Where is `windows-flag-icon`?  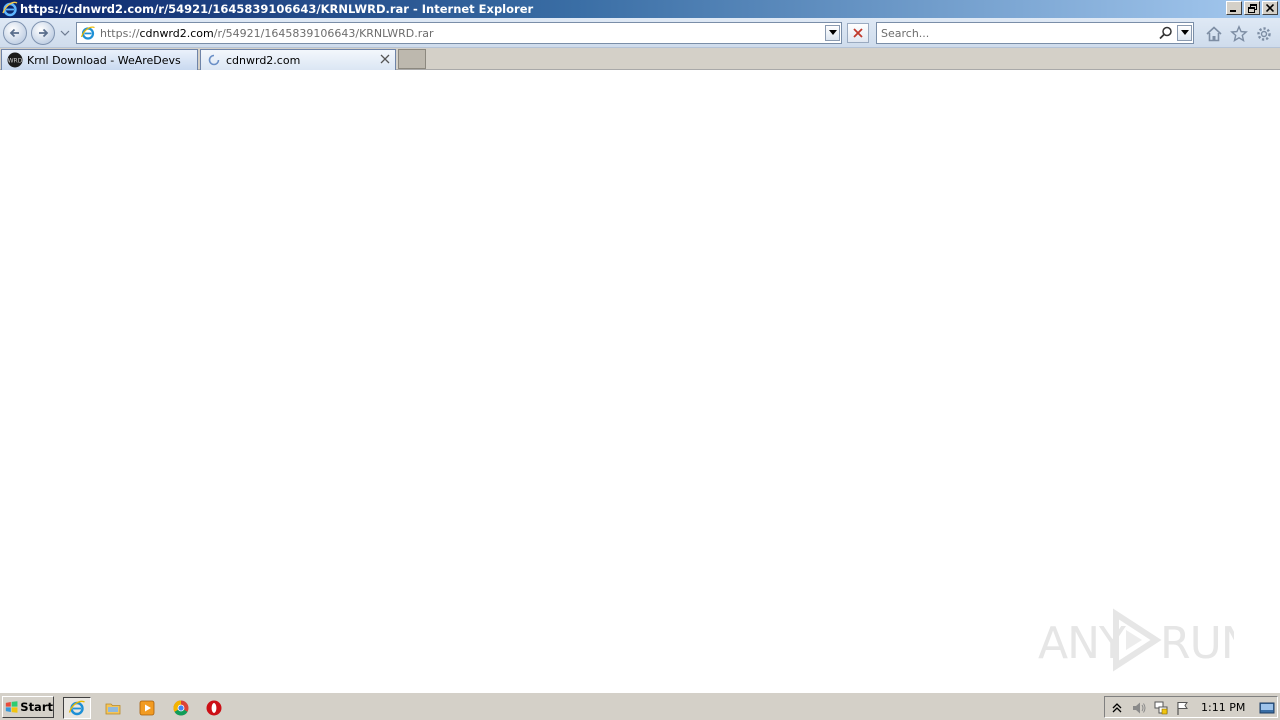 windows-flag-icon is located at coordinates (11, 707).